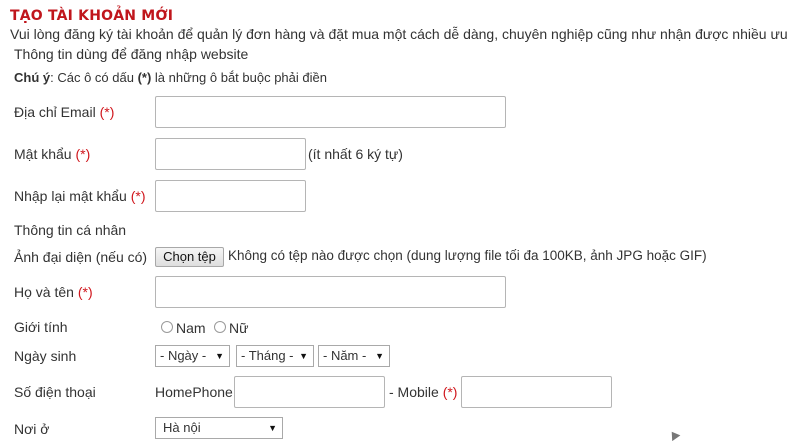  What do you see at coordinates (167, 327) in the screenshot?
I see `gender-male-radio` at bounding box center [167, 327].